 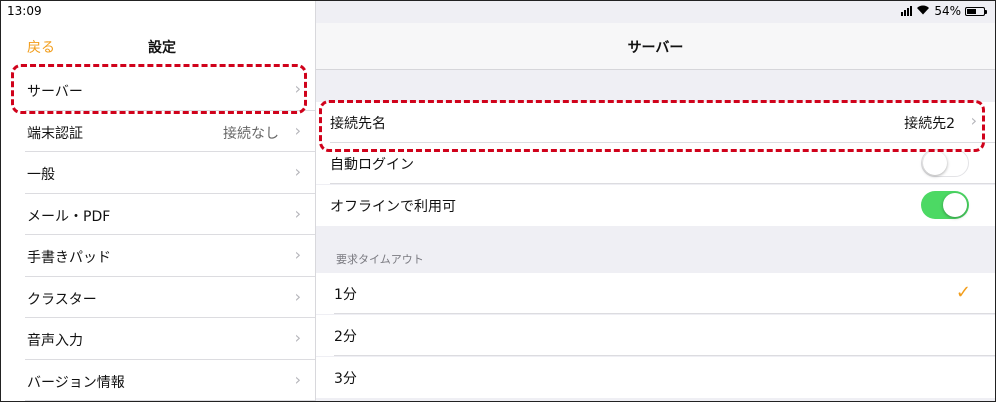 I want to click on sidebar-item-label: 端末認証, so click(x=55, y=133).